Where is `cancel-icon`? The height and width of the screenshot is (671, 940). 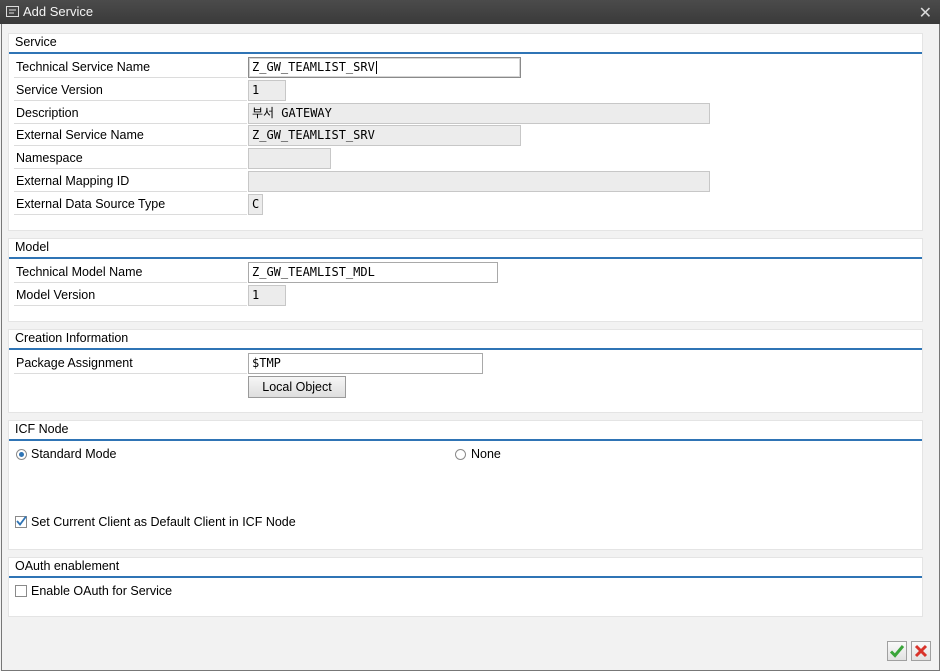 cancel-icon is located at coordinates (921, 651).